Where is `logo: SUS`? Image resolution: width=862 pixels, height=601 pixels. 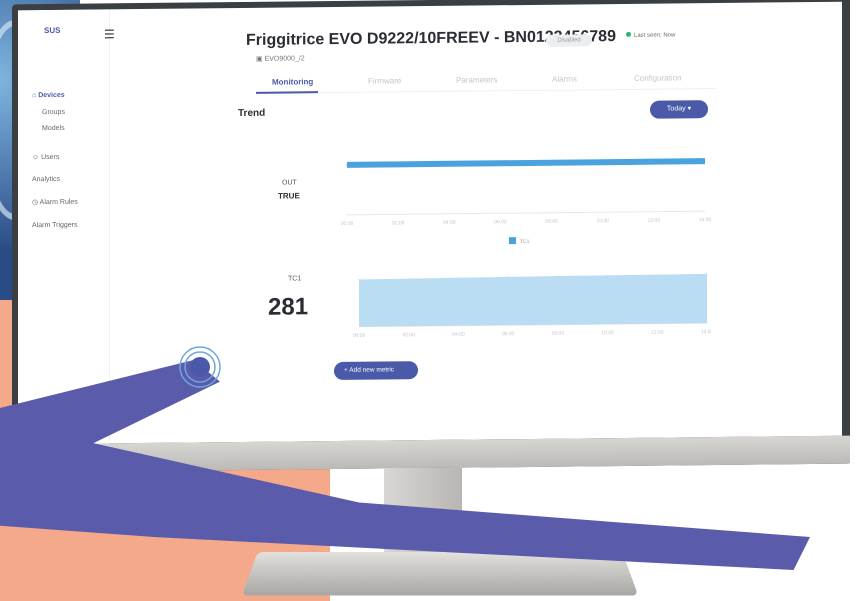 logo: SUS is located at coordinates (52, 30).